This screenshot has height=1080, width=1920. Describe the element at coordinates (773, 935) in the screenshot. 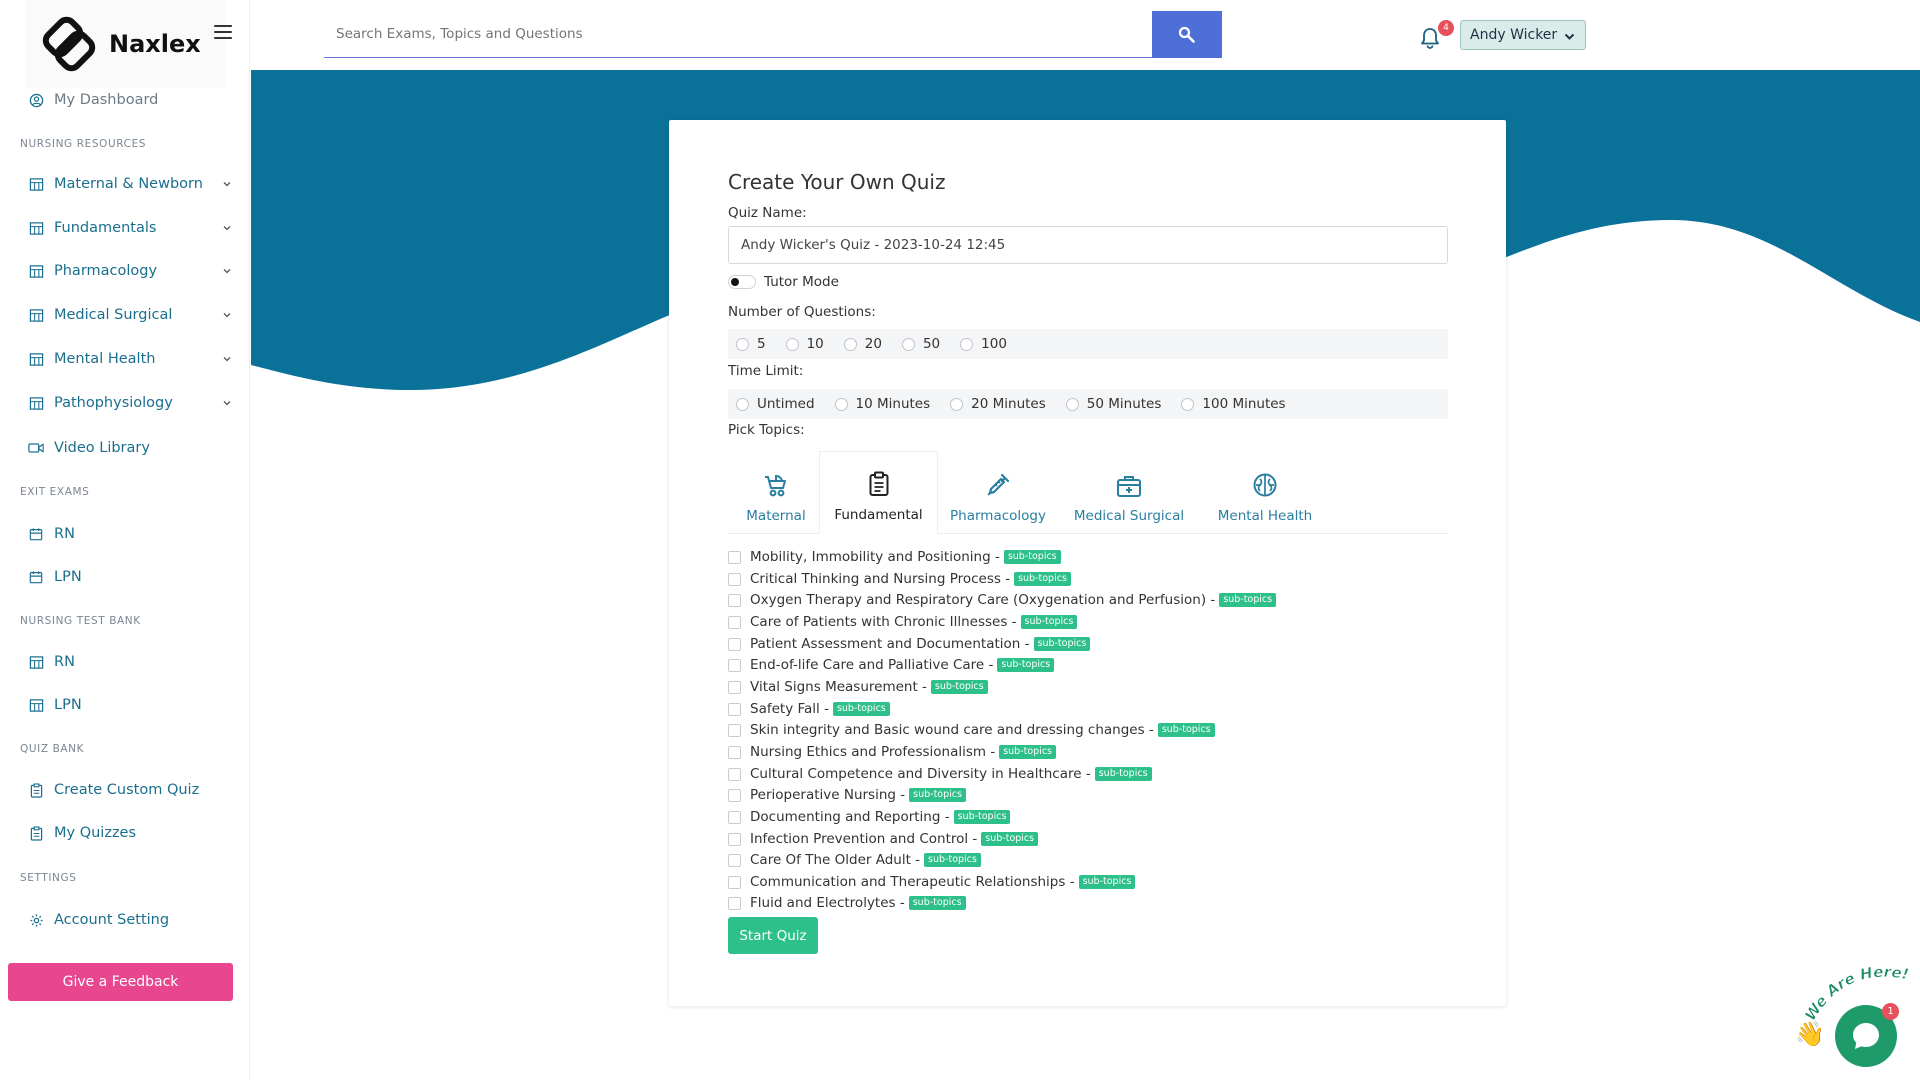

I see `start-quiz-button: Start Quiz` at that location.